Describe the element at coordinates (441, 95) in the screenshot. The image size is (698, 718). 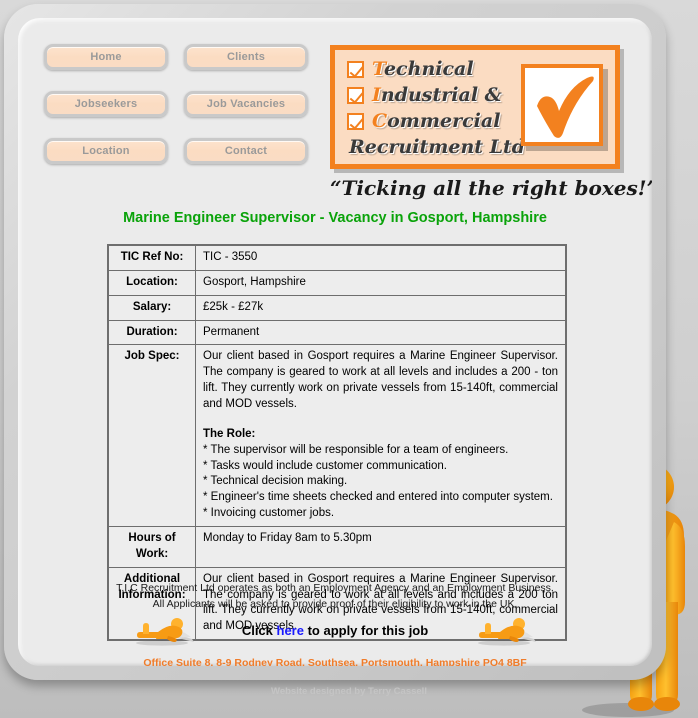
I see `logo-rest-industrial: ndustrial &` at that location.